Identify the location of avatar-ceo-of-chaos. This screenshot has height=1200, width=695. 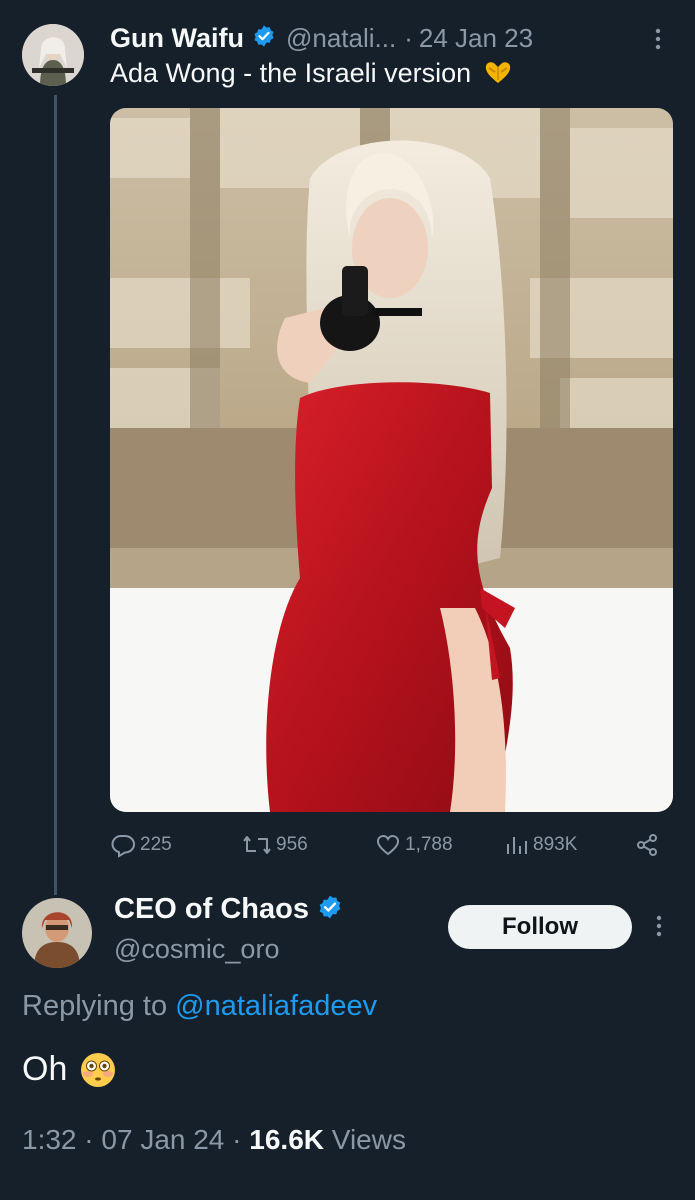
(57, 933).